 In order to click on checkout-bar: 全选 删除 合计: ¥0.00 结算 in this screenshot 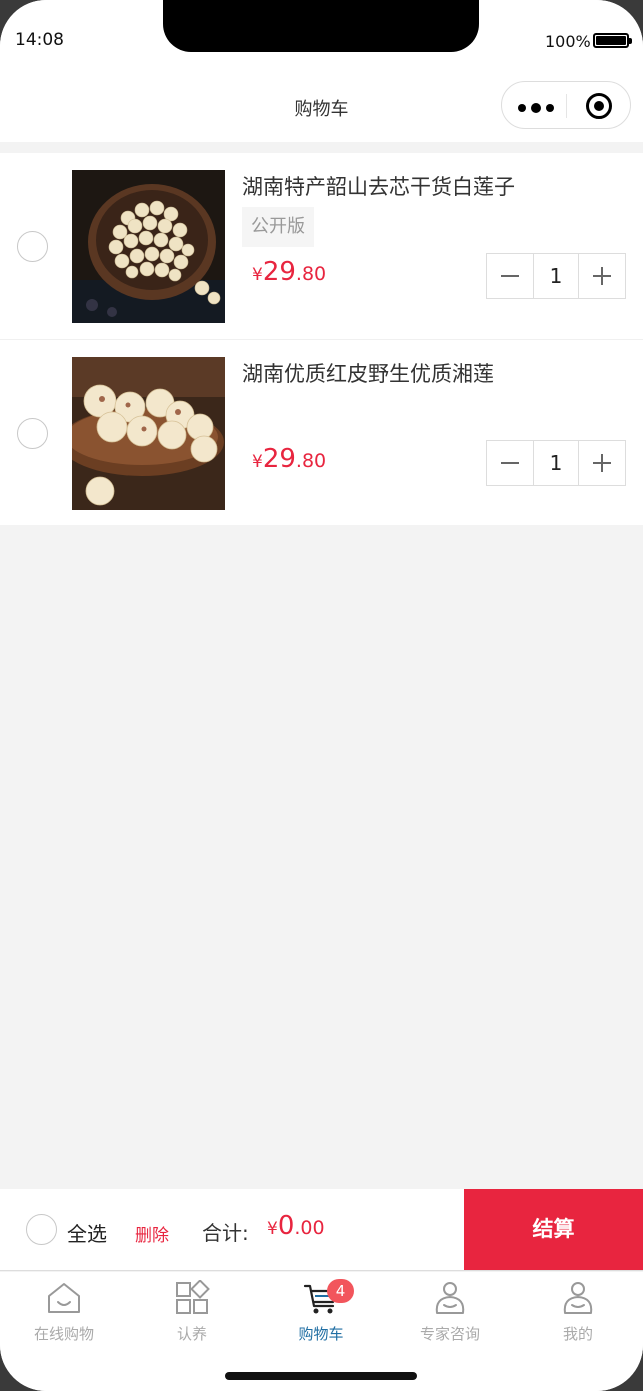, I will do `click(321, 1230)`.